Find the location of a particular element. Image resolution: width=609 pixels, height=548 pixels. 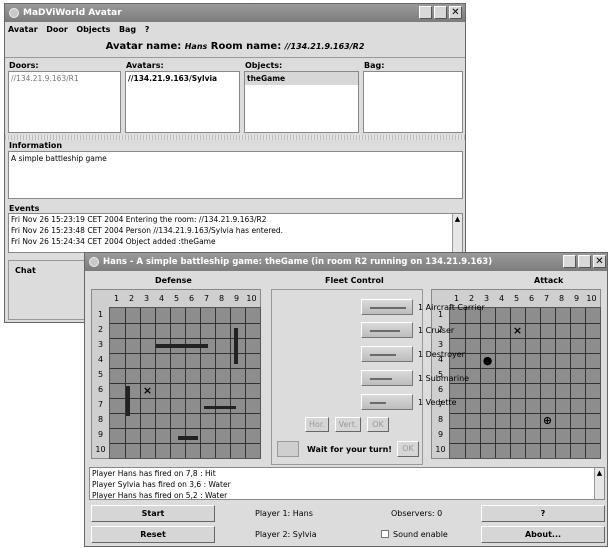

log-line: Player Hans has fired on 7,8 : Hit is located at coordinates (154, 473).